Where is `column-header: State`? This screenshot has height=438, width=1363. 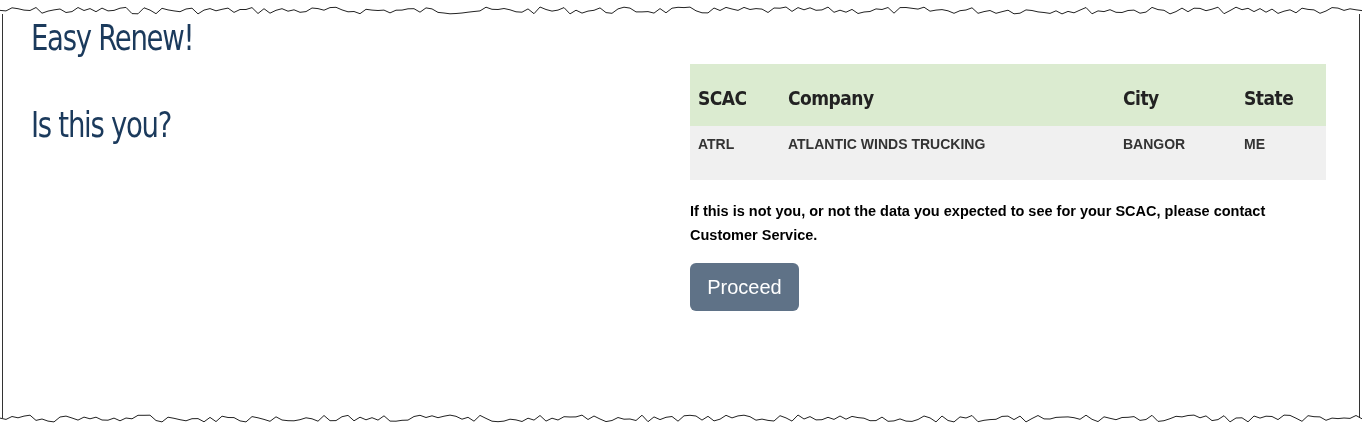 column-header: State is located at coordinates (1269, 98).